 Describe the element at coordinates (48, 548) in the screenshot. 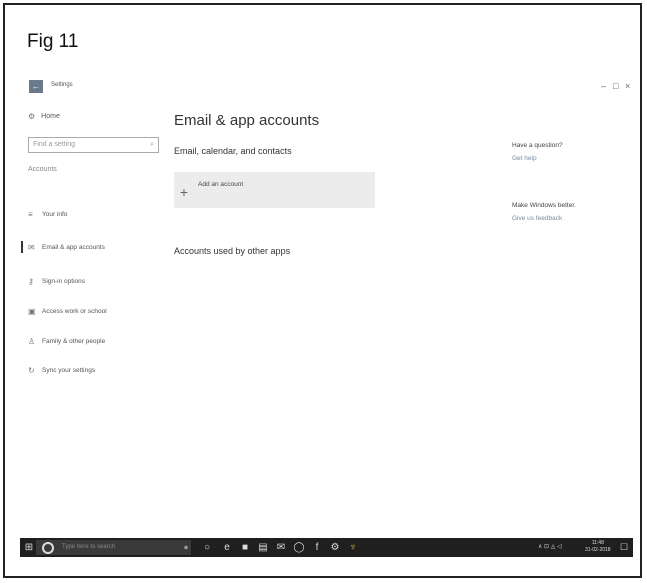

I see `cortana-icon` at that location.